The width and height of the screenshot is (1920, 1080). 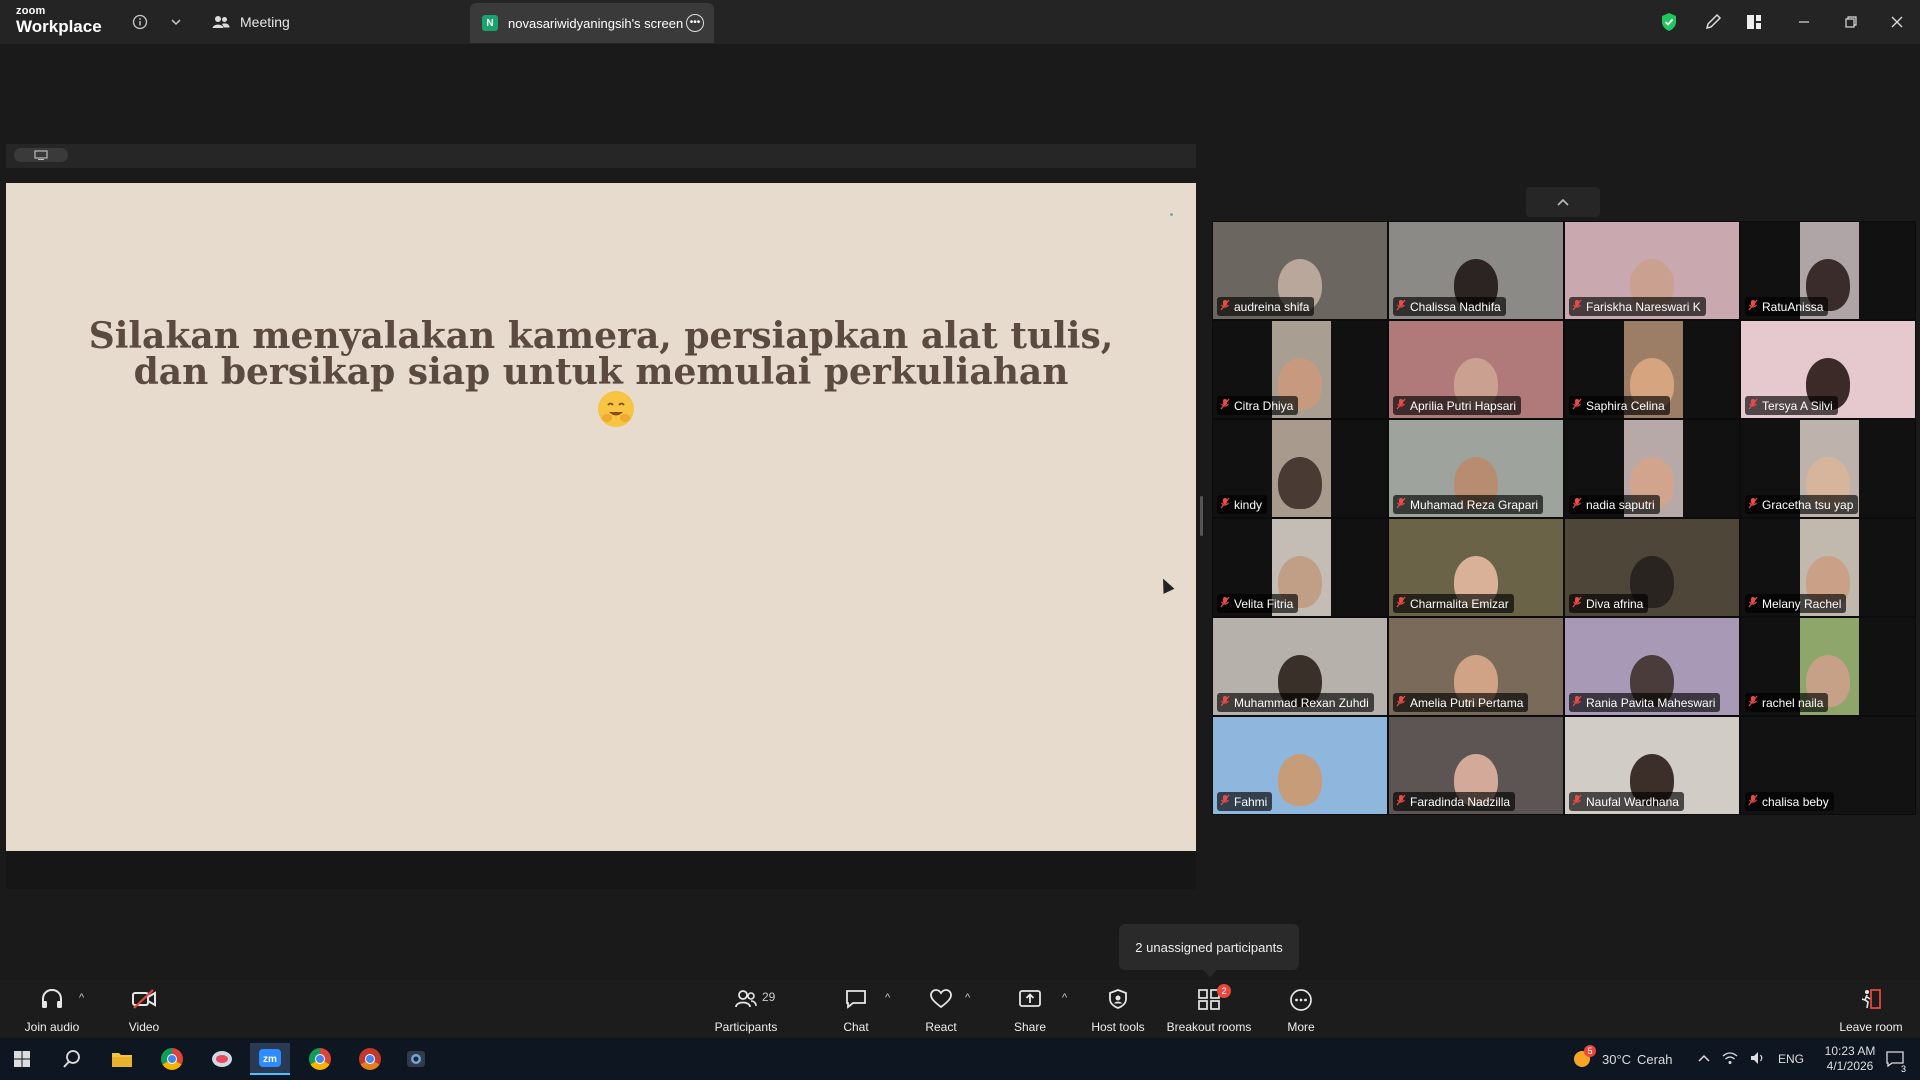 What do you see at coordinates (52, 1009) in the screenshot?
I see `join-audio-button: Join audio` at bounding box center [52, 1009].